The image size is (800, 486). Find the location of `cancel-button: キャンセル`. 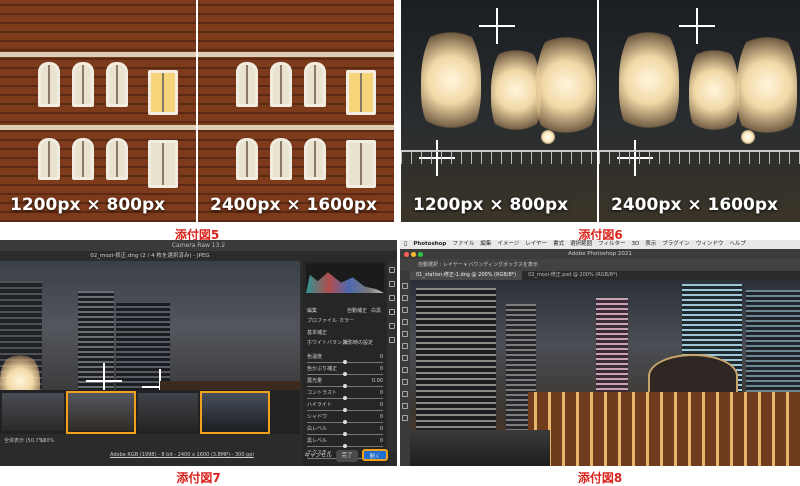

cancel-button: キャンセル is located at coordinates (318, 456).